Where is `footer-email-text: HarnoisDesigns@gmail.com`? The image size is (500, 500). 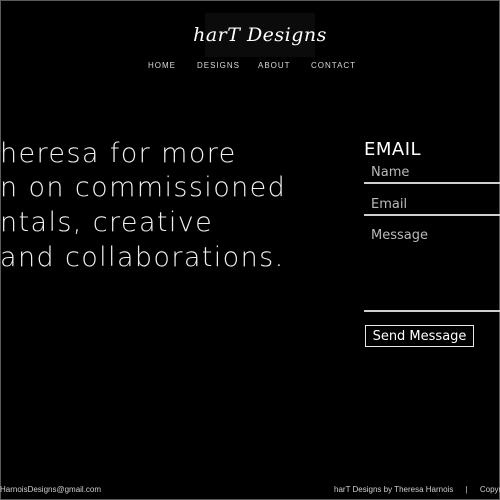
footer-email-text: HarnoisDesigns@gmail.com is located at coordinates (51, 489).